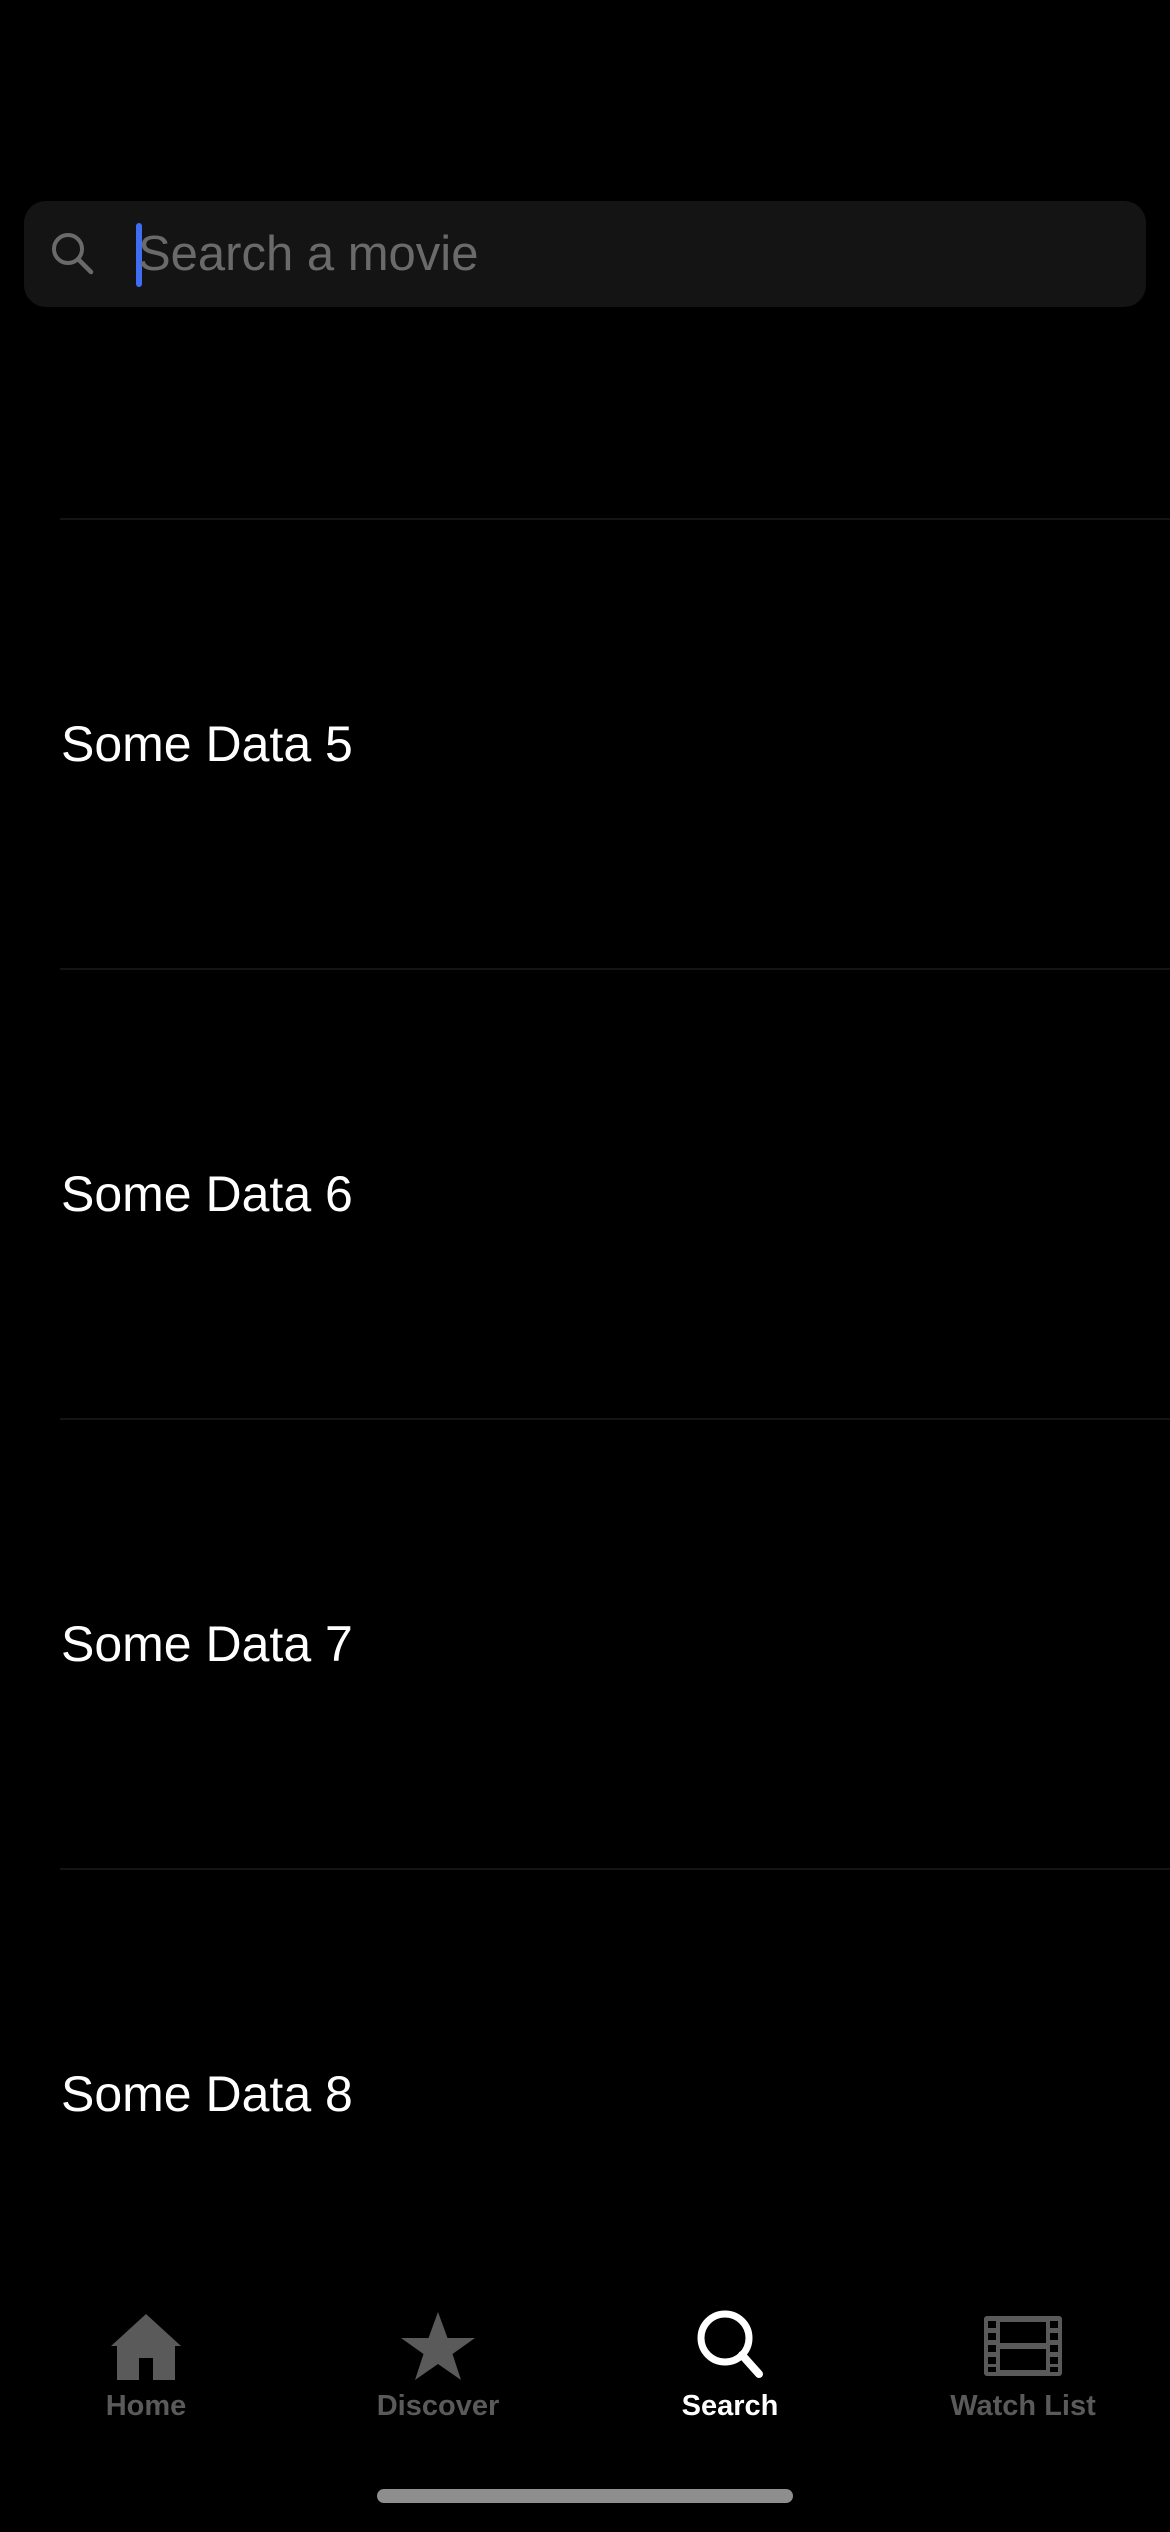 Image resolution: width=1170 pixels, height=2532 pixels. Describe the element at coordinates (207, 2094) in the screenshot. I see `list-item-label: Some Data 8` at that location.